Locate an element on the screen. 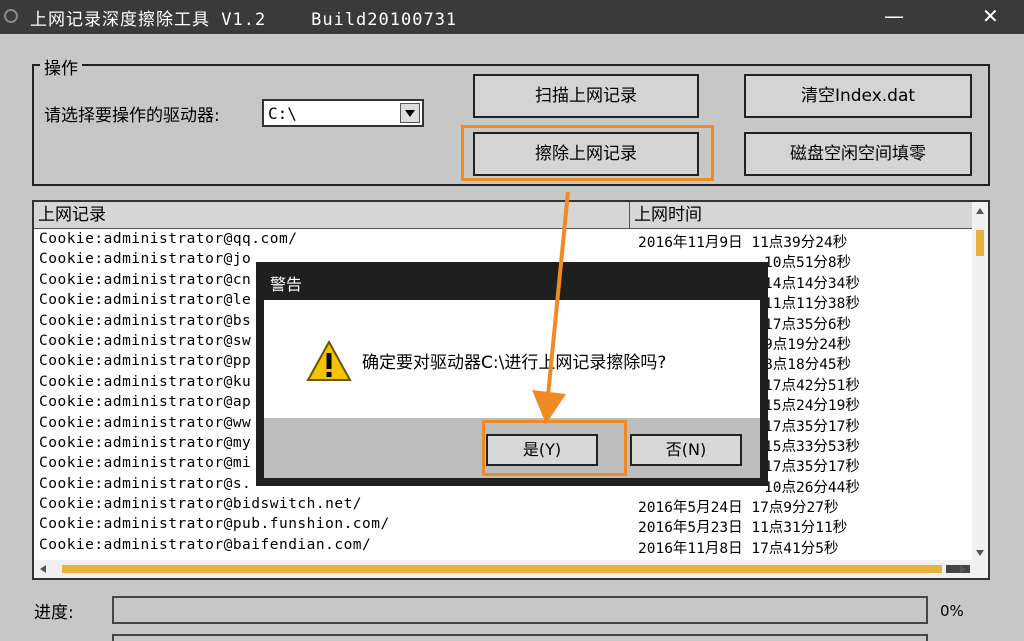 The height and width of the screenshot is (641, 1024). scan-button-label: 扫描上网记录 is located at coordinates (586, 96).